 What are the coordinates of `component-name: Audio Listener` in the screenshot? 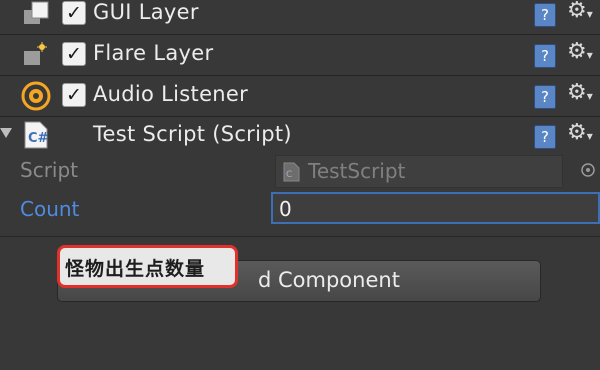 It's located at (171, 94).